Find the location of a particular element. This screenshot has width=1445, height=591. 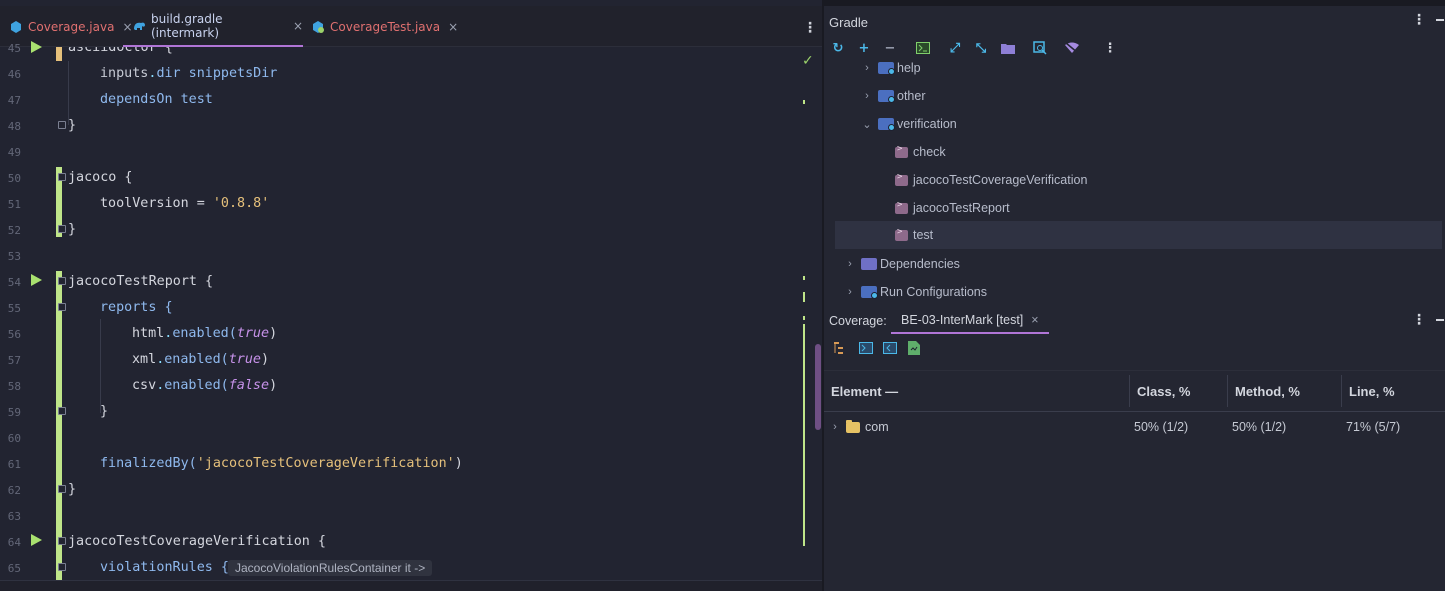

tab-build-gradle: build.gradle (intermark) × is located at coordinates (213, 26).